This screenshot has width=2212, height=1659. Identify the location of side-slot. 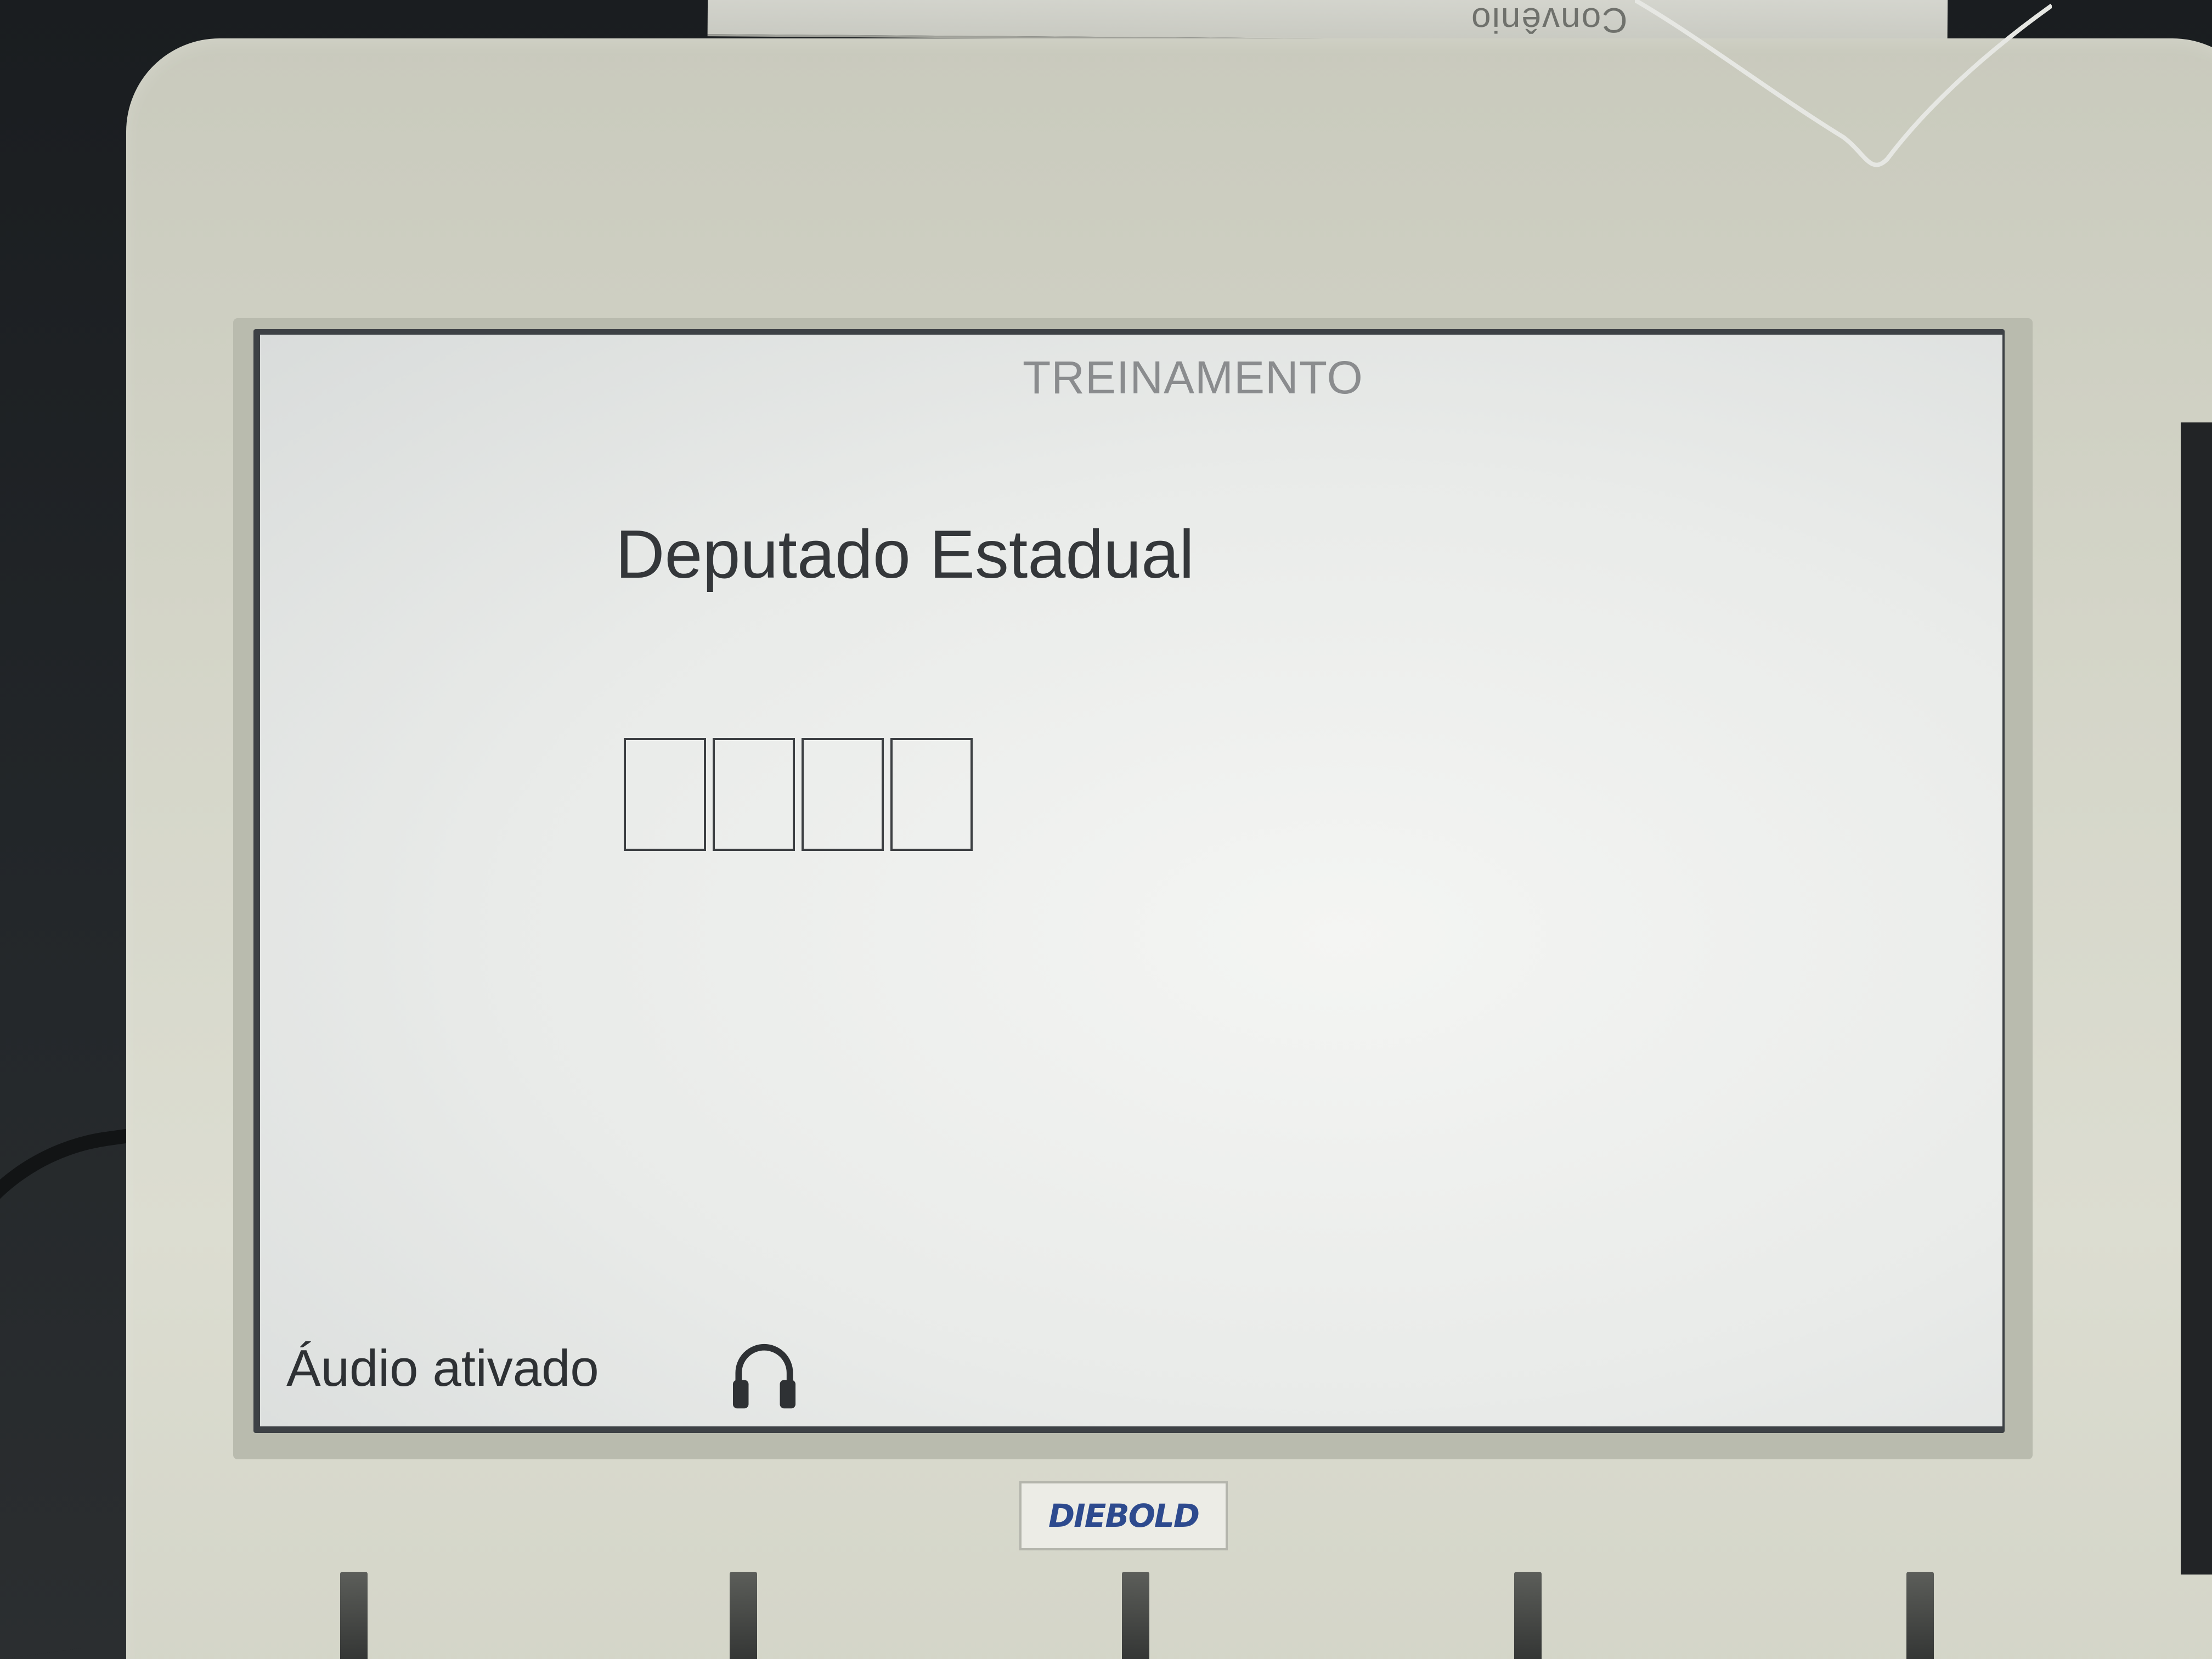
(2196, 998).